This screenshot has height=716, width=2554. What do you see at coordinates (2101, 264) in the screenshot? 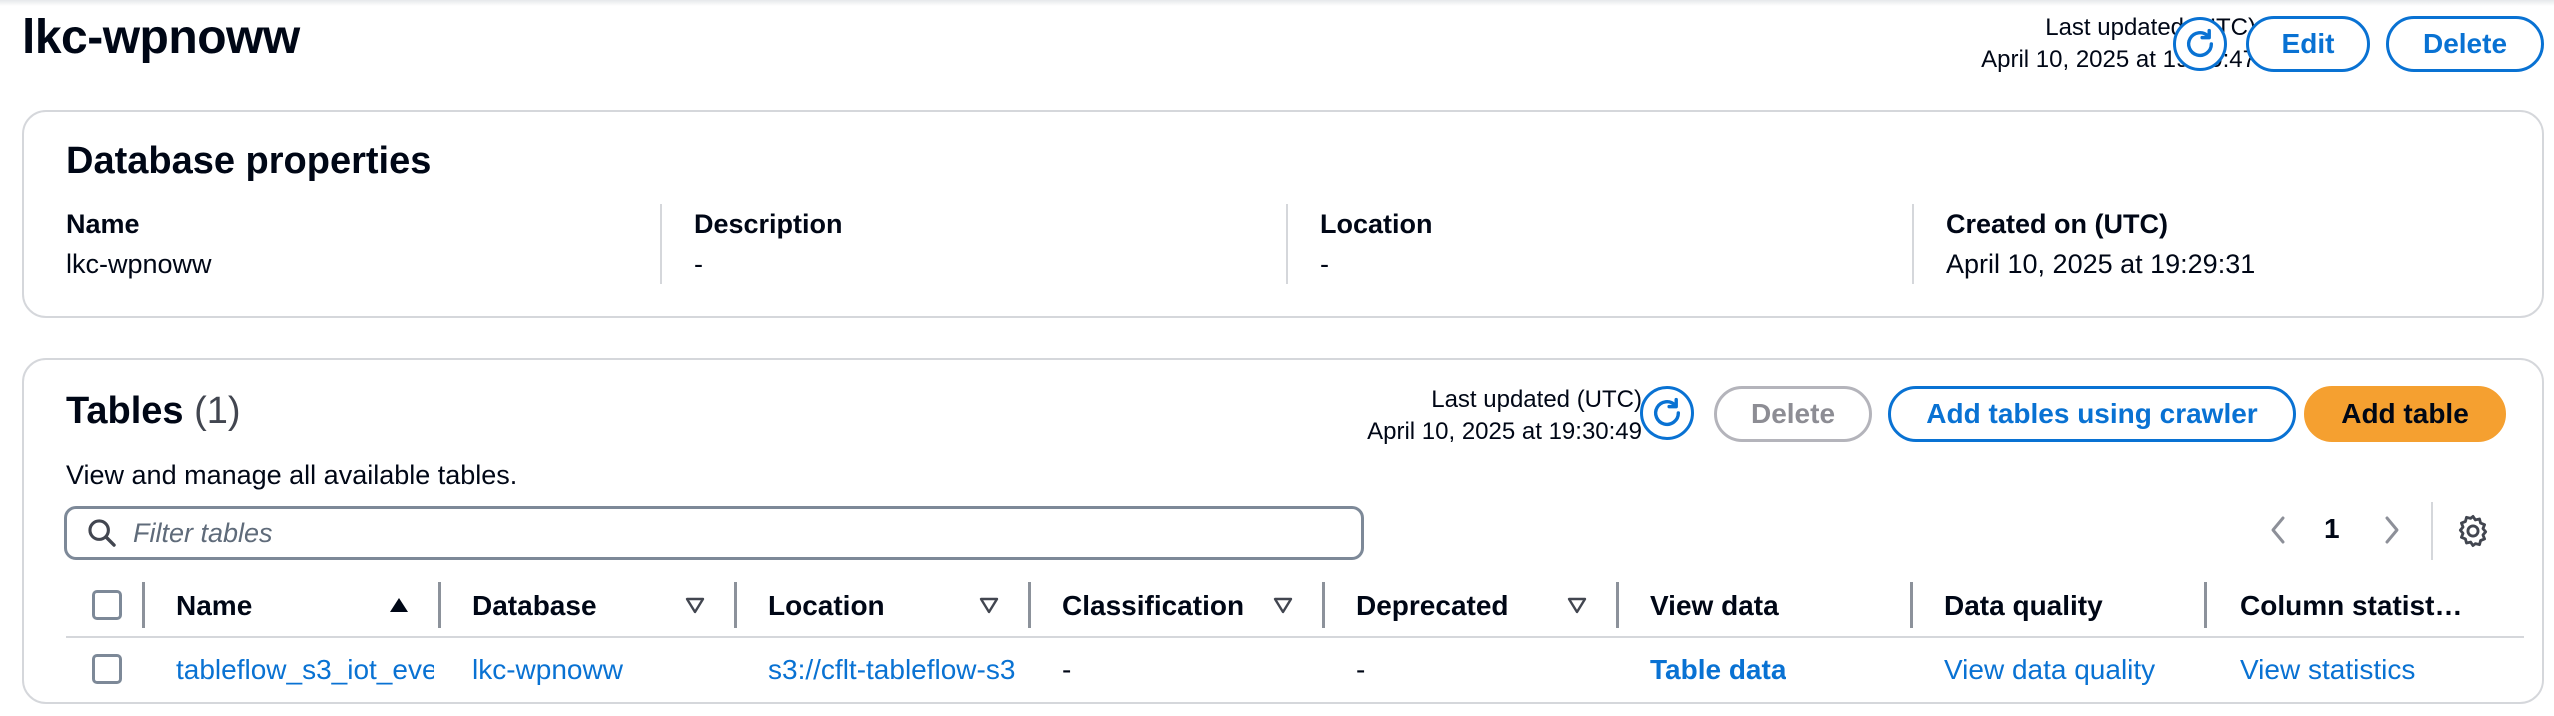
I see `property-value: April 10, 2025 at 19:29:31` at bounding box center [2101, 264].